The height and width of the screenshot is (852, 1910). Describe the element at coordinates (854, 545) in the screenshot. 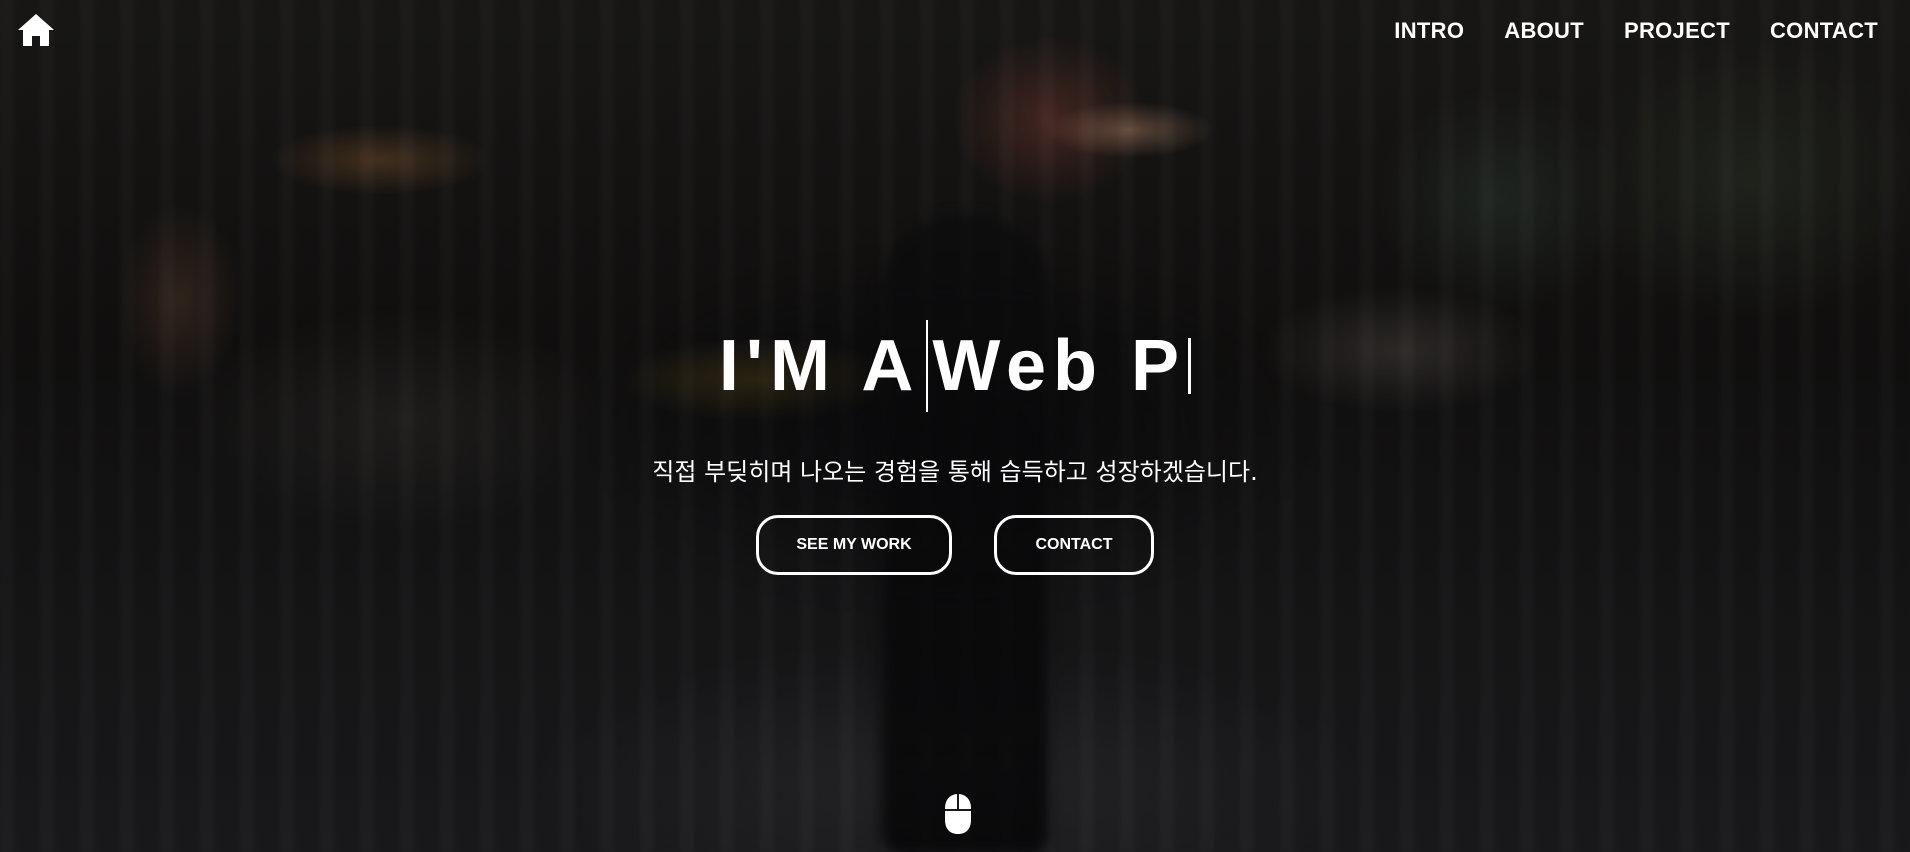

I see `see-my-work-button: SEE MY WORK` at that location.